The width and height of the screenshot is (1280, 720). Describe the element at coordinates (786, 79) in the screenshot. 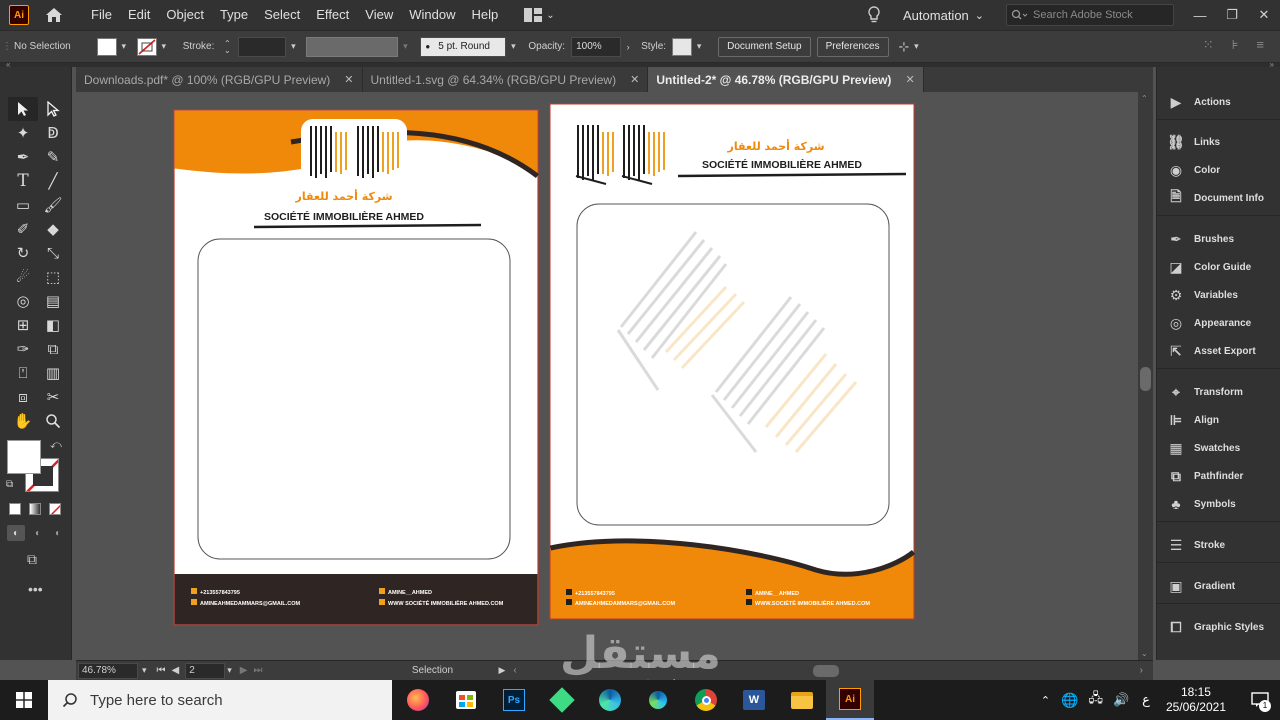

I see `tab-untitled-2: Untitled-2* @ 46.78% (RGB/GPU Preview) ✕` at that location.